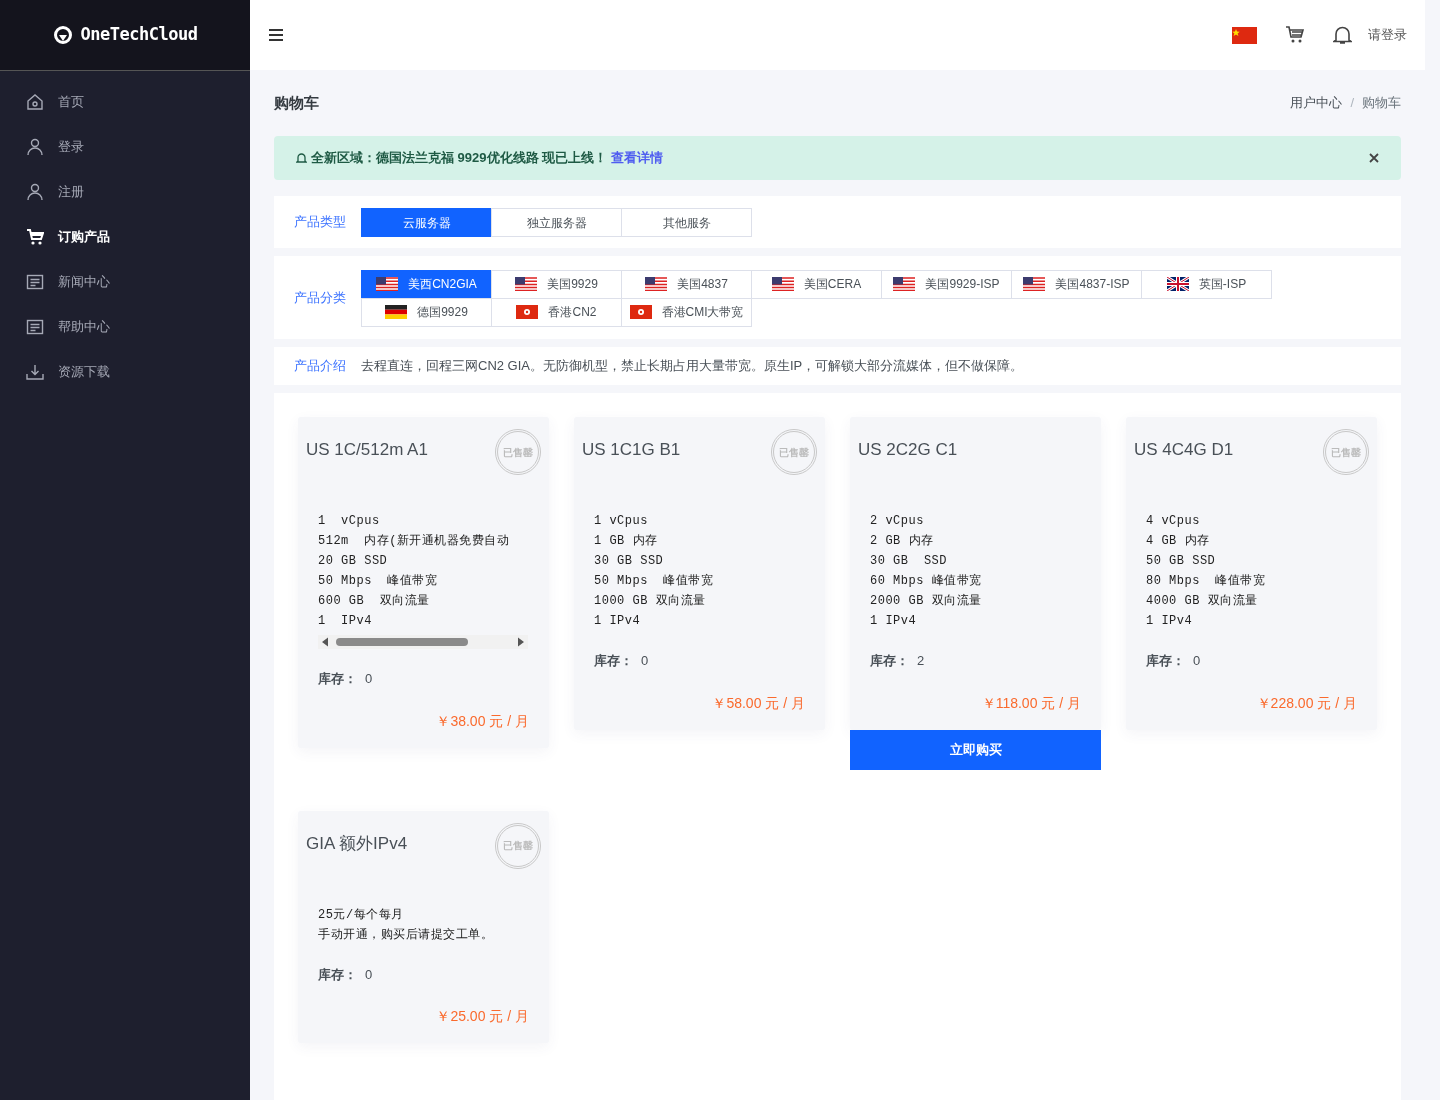 This screenshot has height=1100, width=1440. Describe the element at coordinates (926, 581) in the screenshot. I see `spec-line: 60 Mbps 峰值带宽` at that location.